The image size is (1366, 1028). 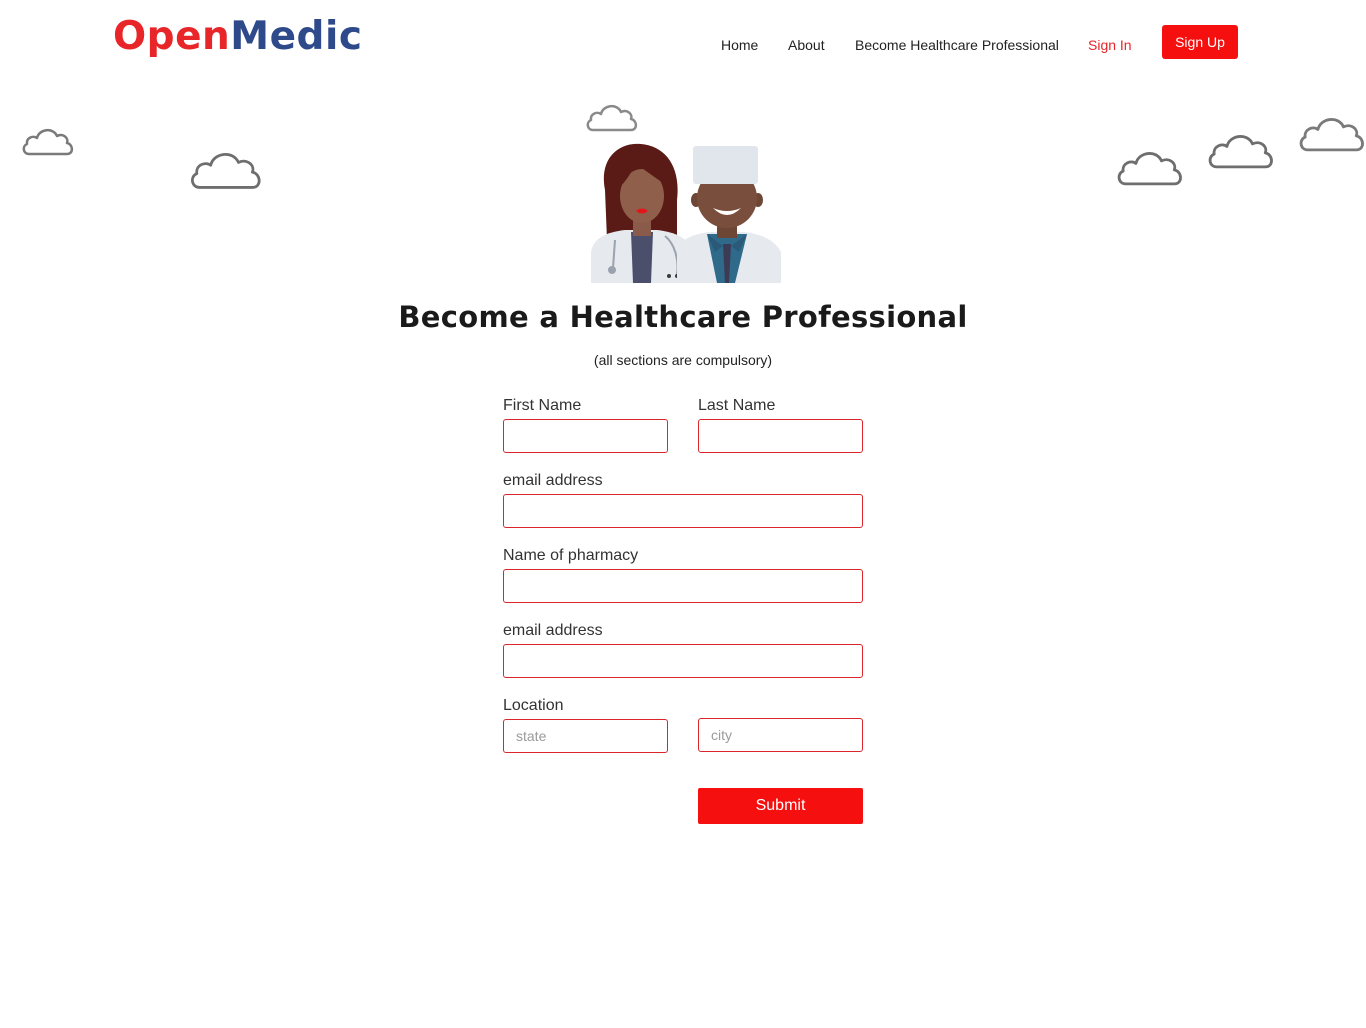 I want to click on pharmacy-name-label: Name of pharmacy, so click(x=571, y=555).